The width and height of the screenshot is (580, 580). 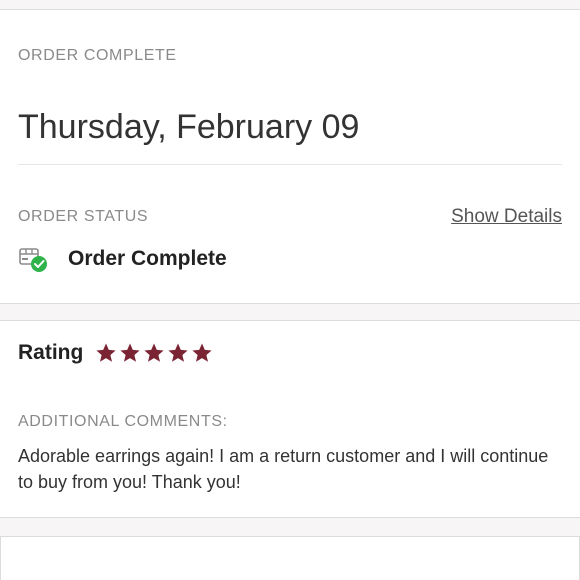 I want to click on rating-label: Rating, so click(x=51, y=352).